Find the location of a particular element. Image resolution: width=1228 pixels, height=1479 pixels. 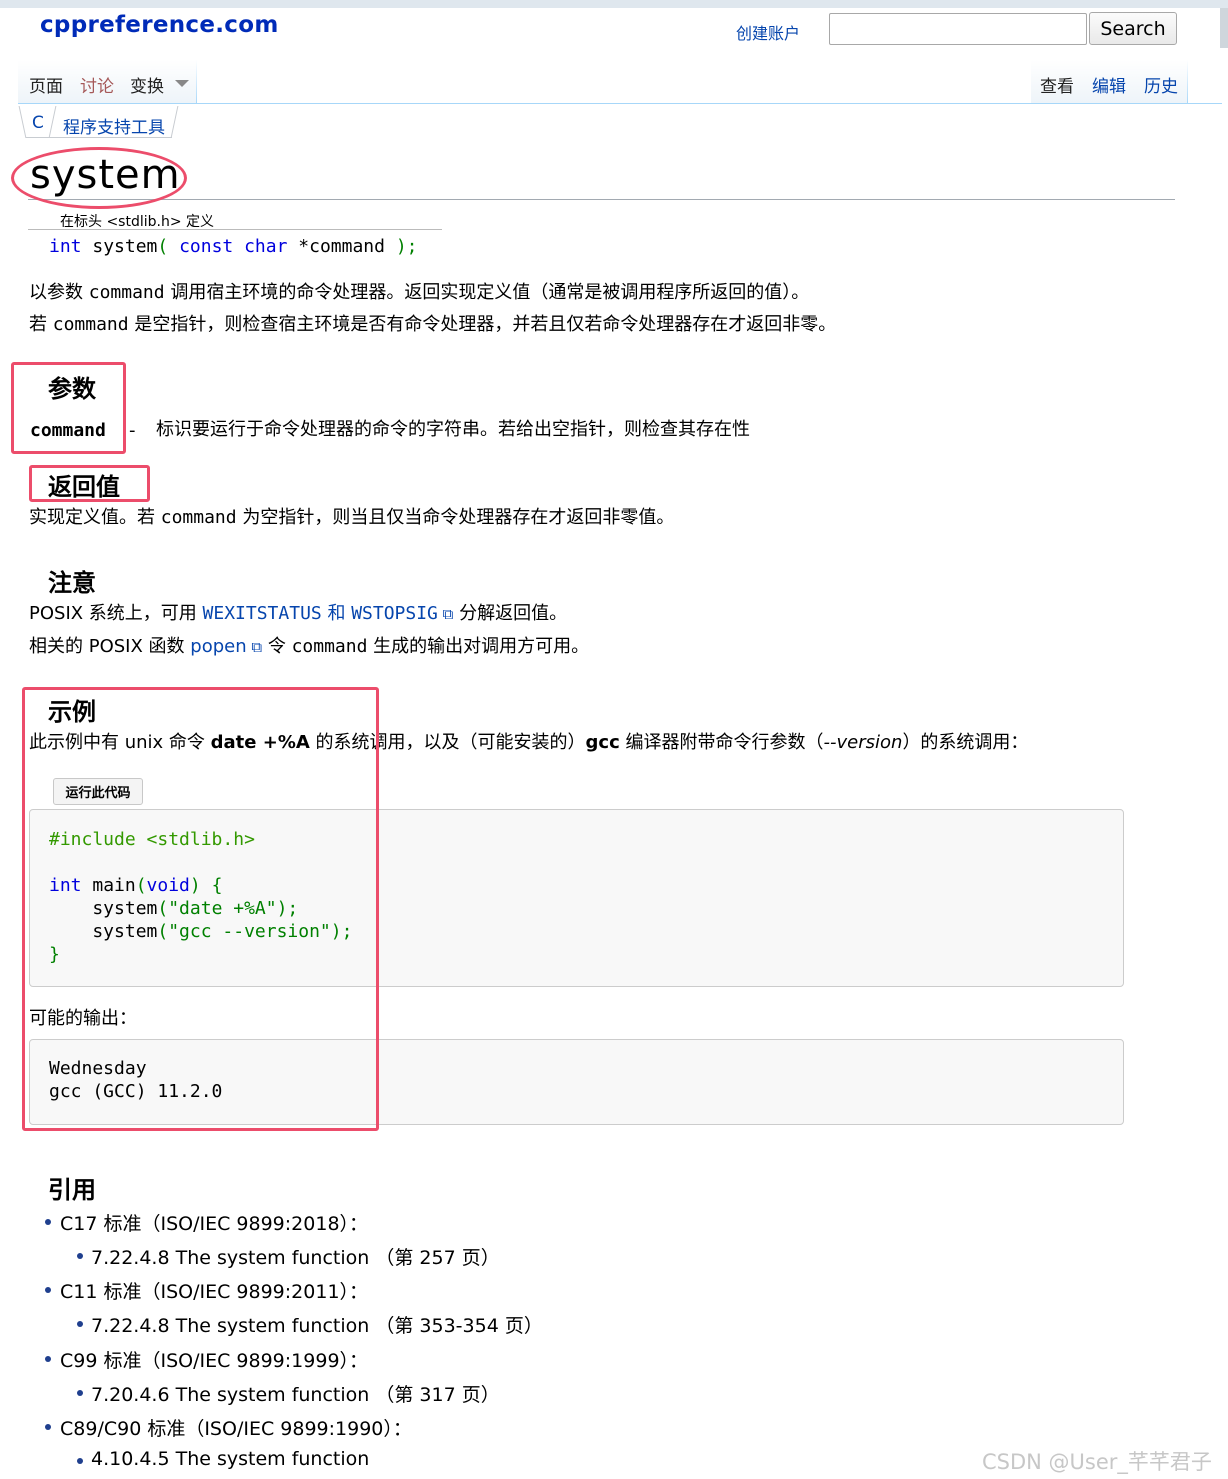

tab-baseline is located at coordinates (620, 103).